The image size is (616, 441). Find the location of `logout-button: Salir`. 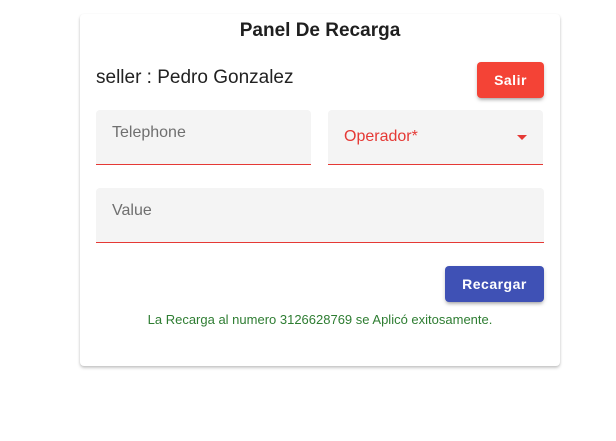

logout-button: Salir is located at coordinates (510, 80).